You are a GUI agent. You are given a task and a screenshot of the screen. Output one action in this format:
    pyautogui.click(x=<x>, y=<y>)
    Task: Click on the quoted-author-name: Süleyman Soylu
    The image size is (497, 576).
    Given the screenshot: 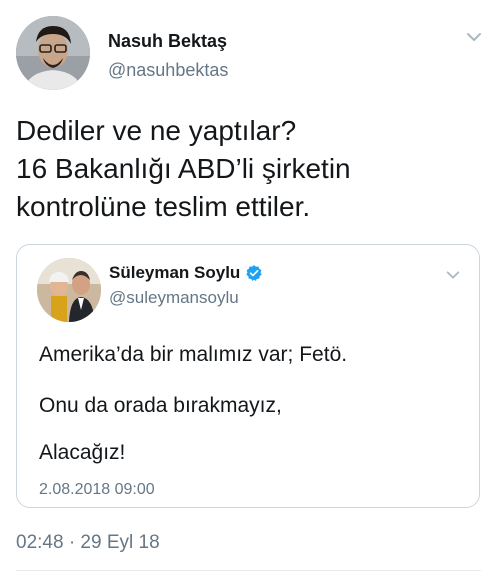 What is the action you would take?
    pyautogui.click(x=174, y=273)
    